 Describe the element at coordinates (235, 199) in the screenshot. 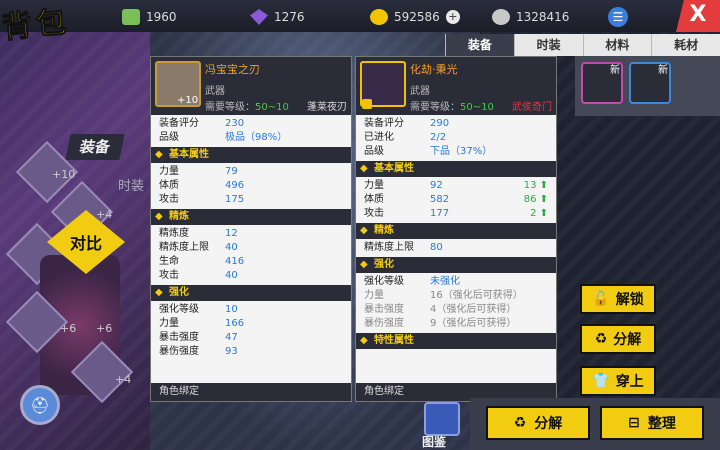

I see `stat-value: 175` at that location.